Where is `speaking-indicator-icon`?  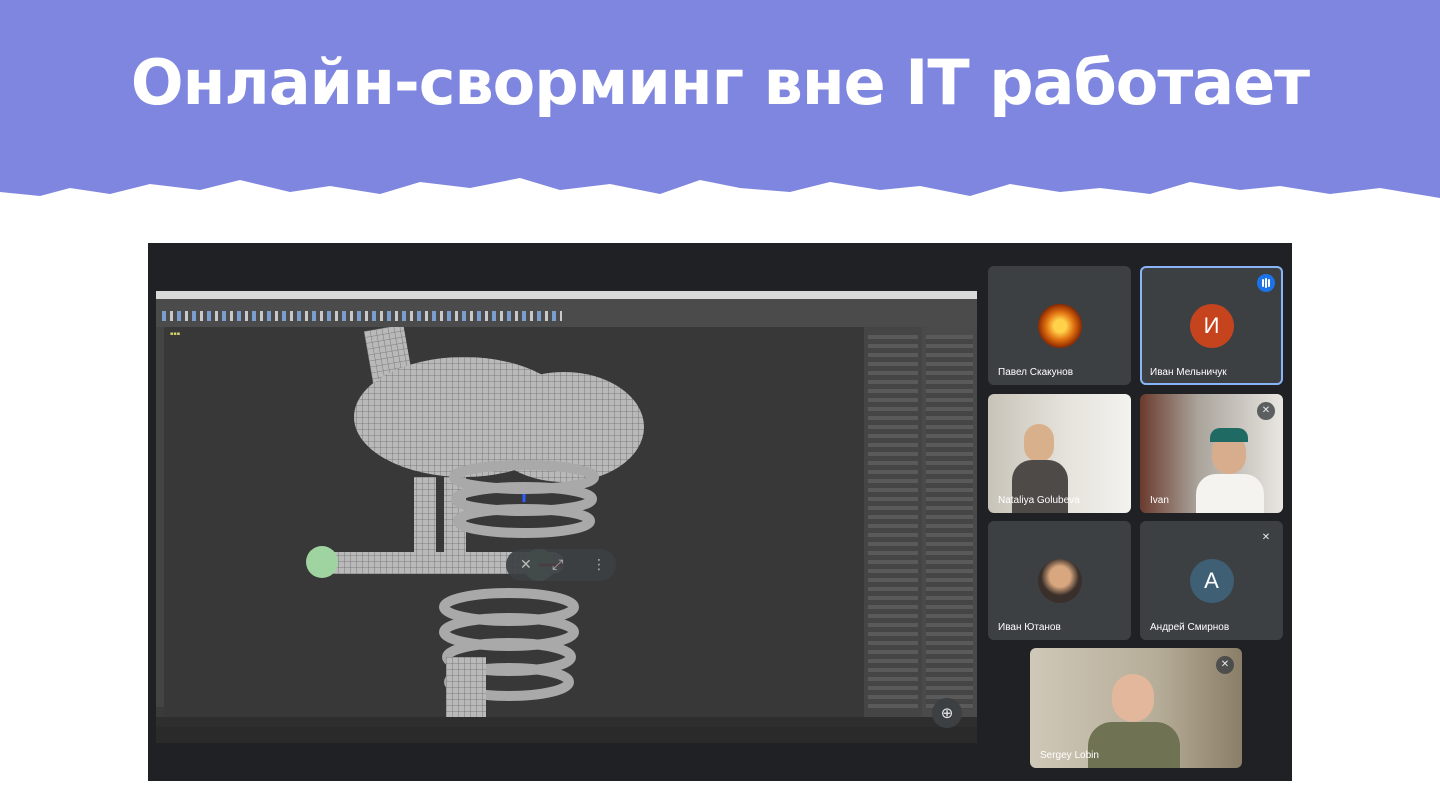
speaking-indicator-icon is located at coordinates (1266, 283).